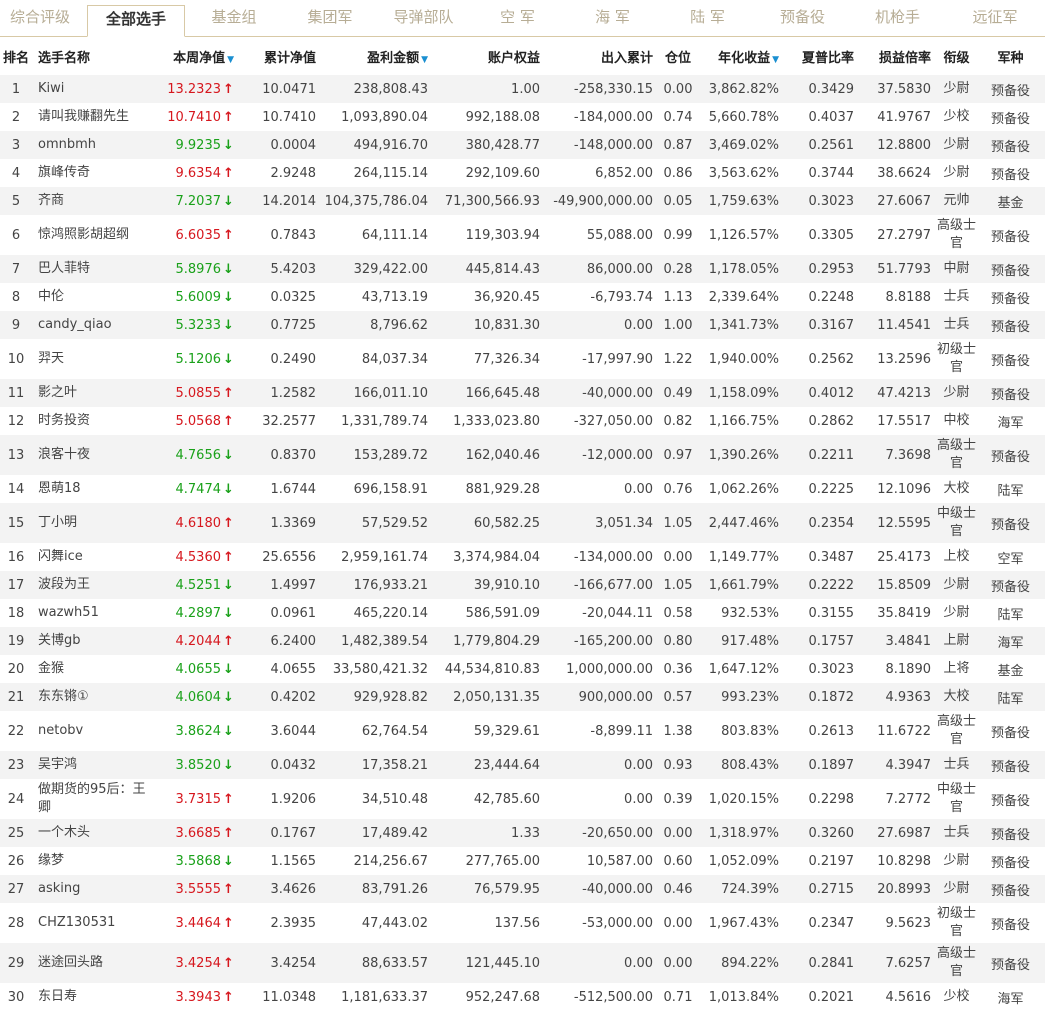  I want to click on tab-6: 海 军, so click(612, 18).